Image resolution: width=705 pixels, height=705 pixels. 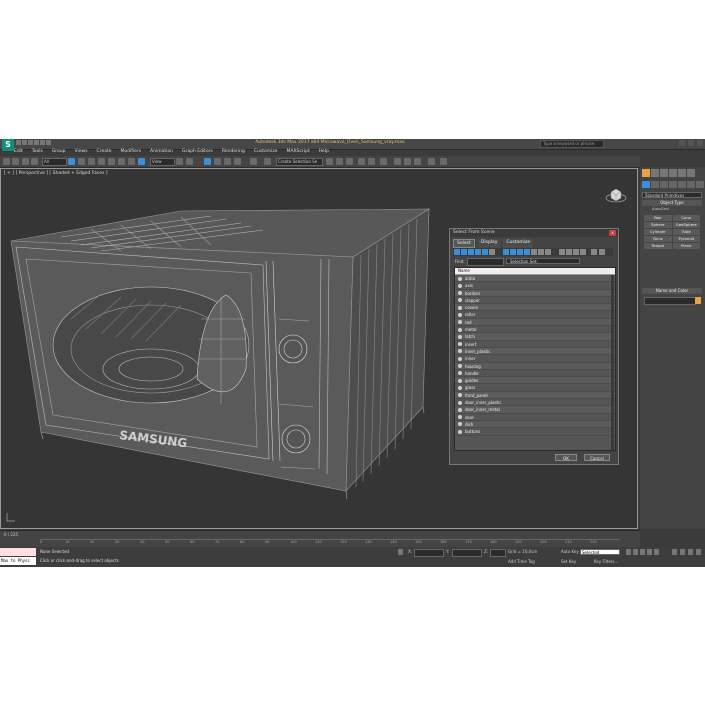 I want to click on menu-help: Help, so click(x=324, y=152).